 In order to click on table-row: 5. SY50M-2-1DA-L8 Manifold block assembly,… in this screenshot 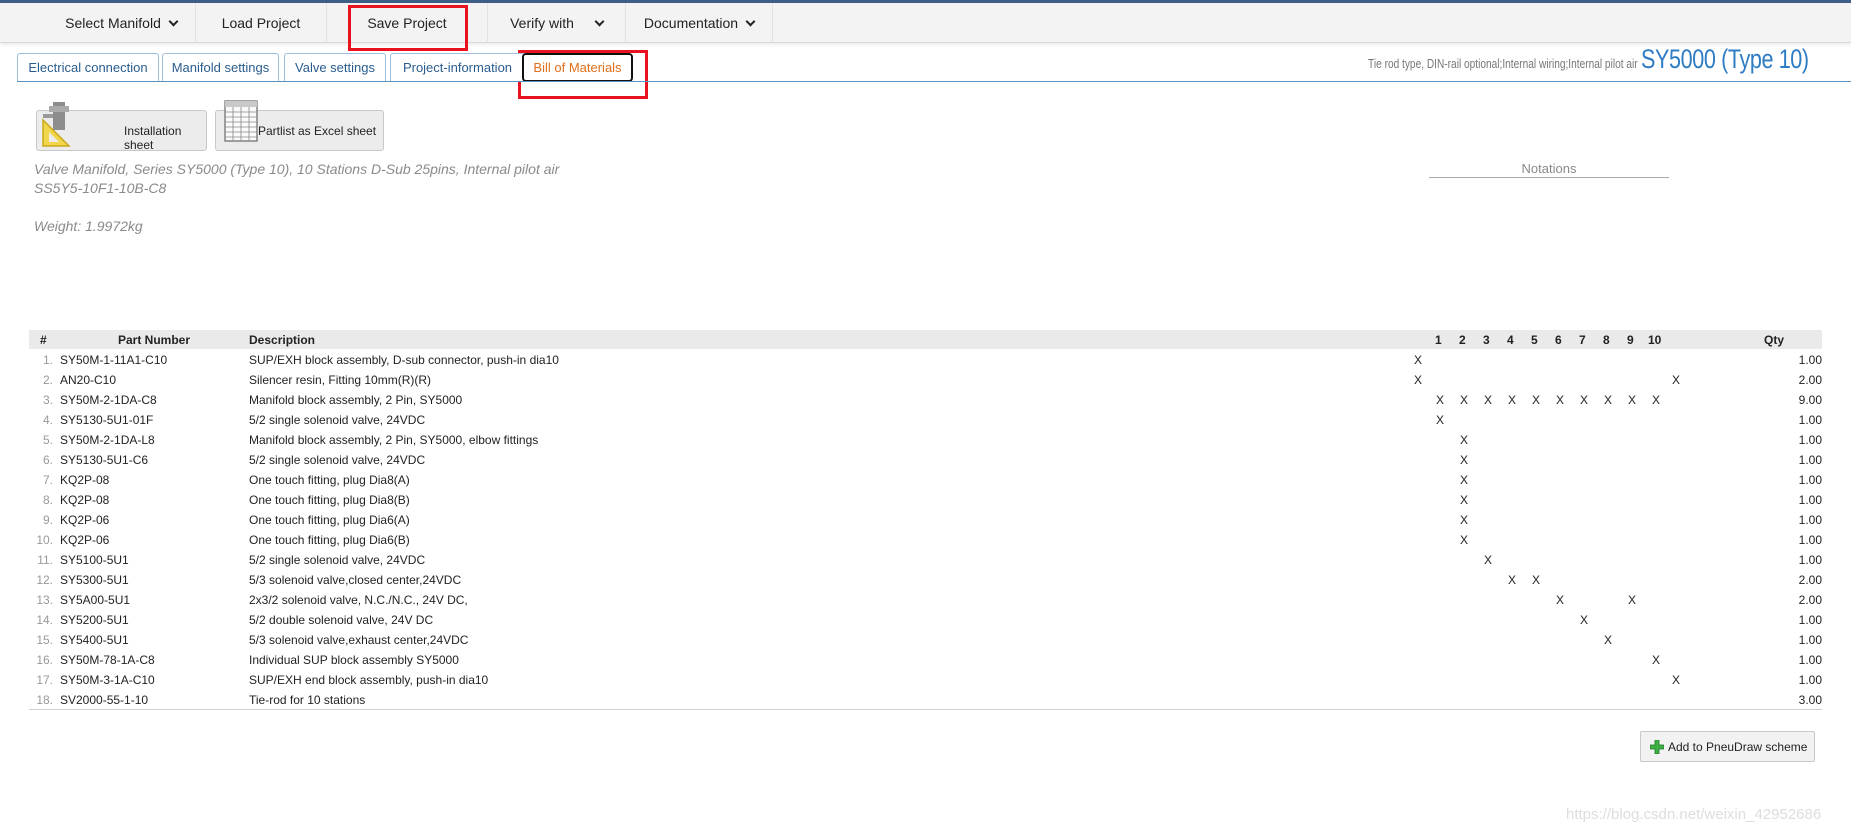, I will do `click(925, 440)`.